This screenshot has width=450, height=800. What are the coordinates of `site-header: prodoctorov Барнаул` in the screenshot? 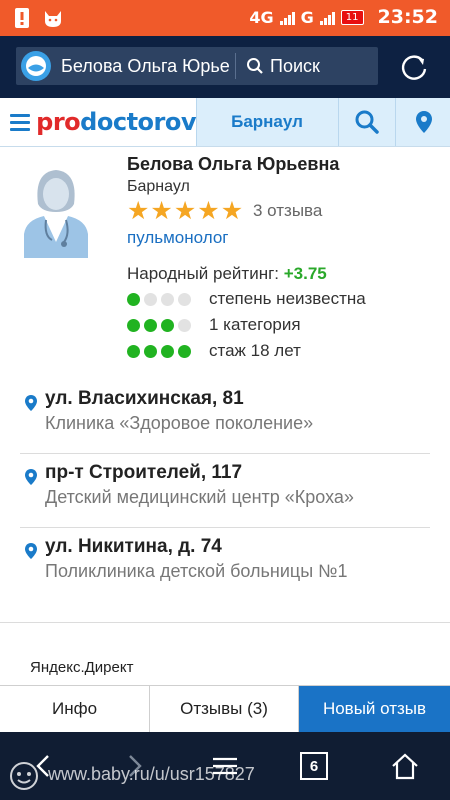 It's located at (225, 122).